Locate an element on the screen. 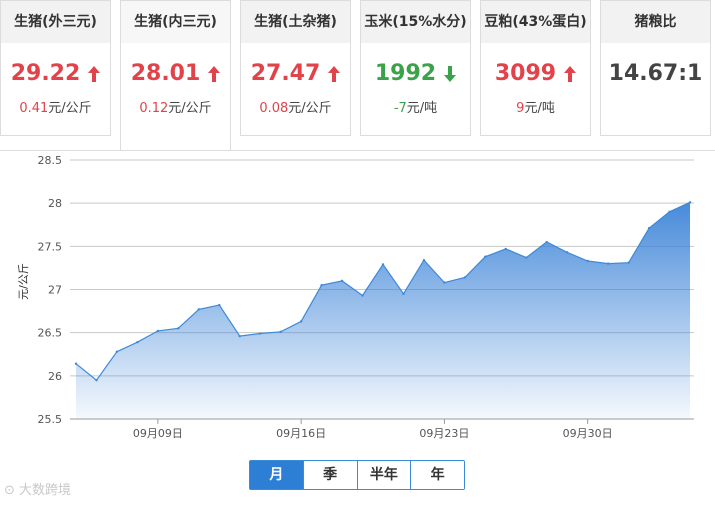  period-tab: 半年 is located at coordinates (383, 475).